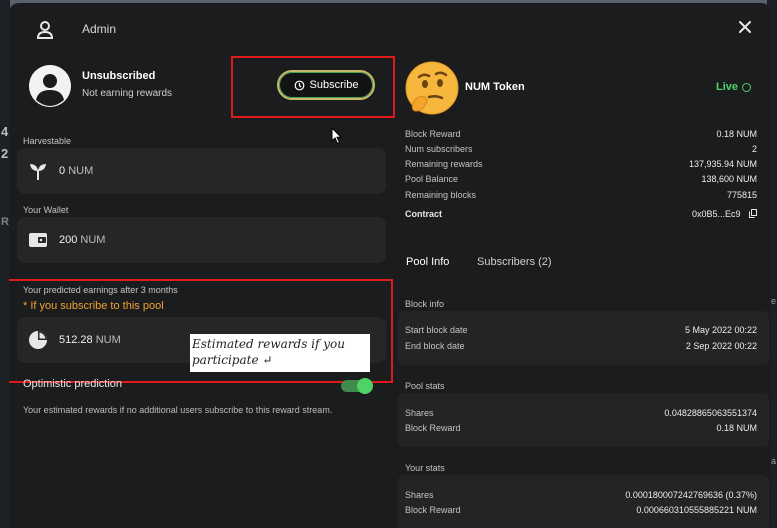 This screenshot has width=777, height=528. Describe the element at coordinates (419, 495) in the screenshot. I see `your-shares-label: Shares` at that location.